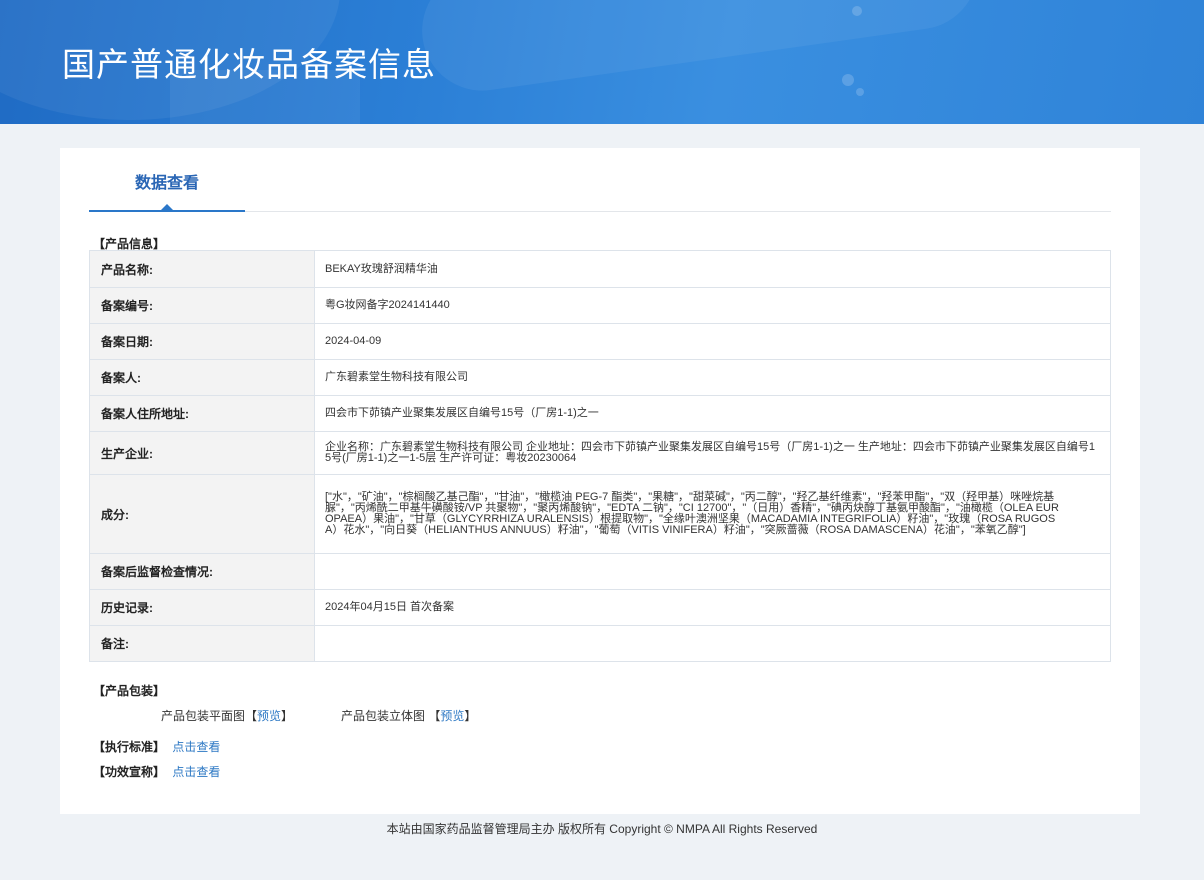  Describe the element at coordinates (196, 772) in the screenshot. I see `efficacy-view-link: 点击查看` at that location.